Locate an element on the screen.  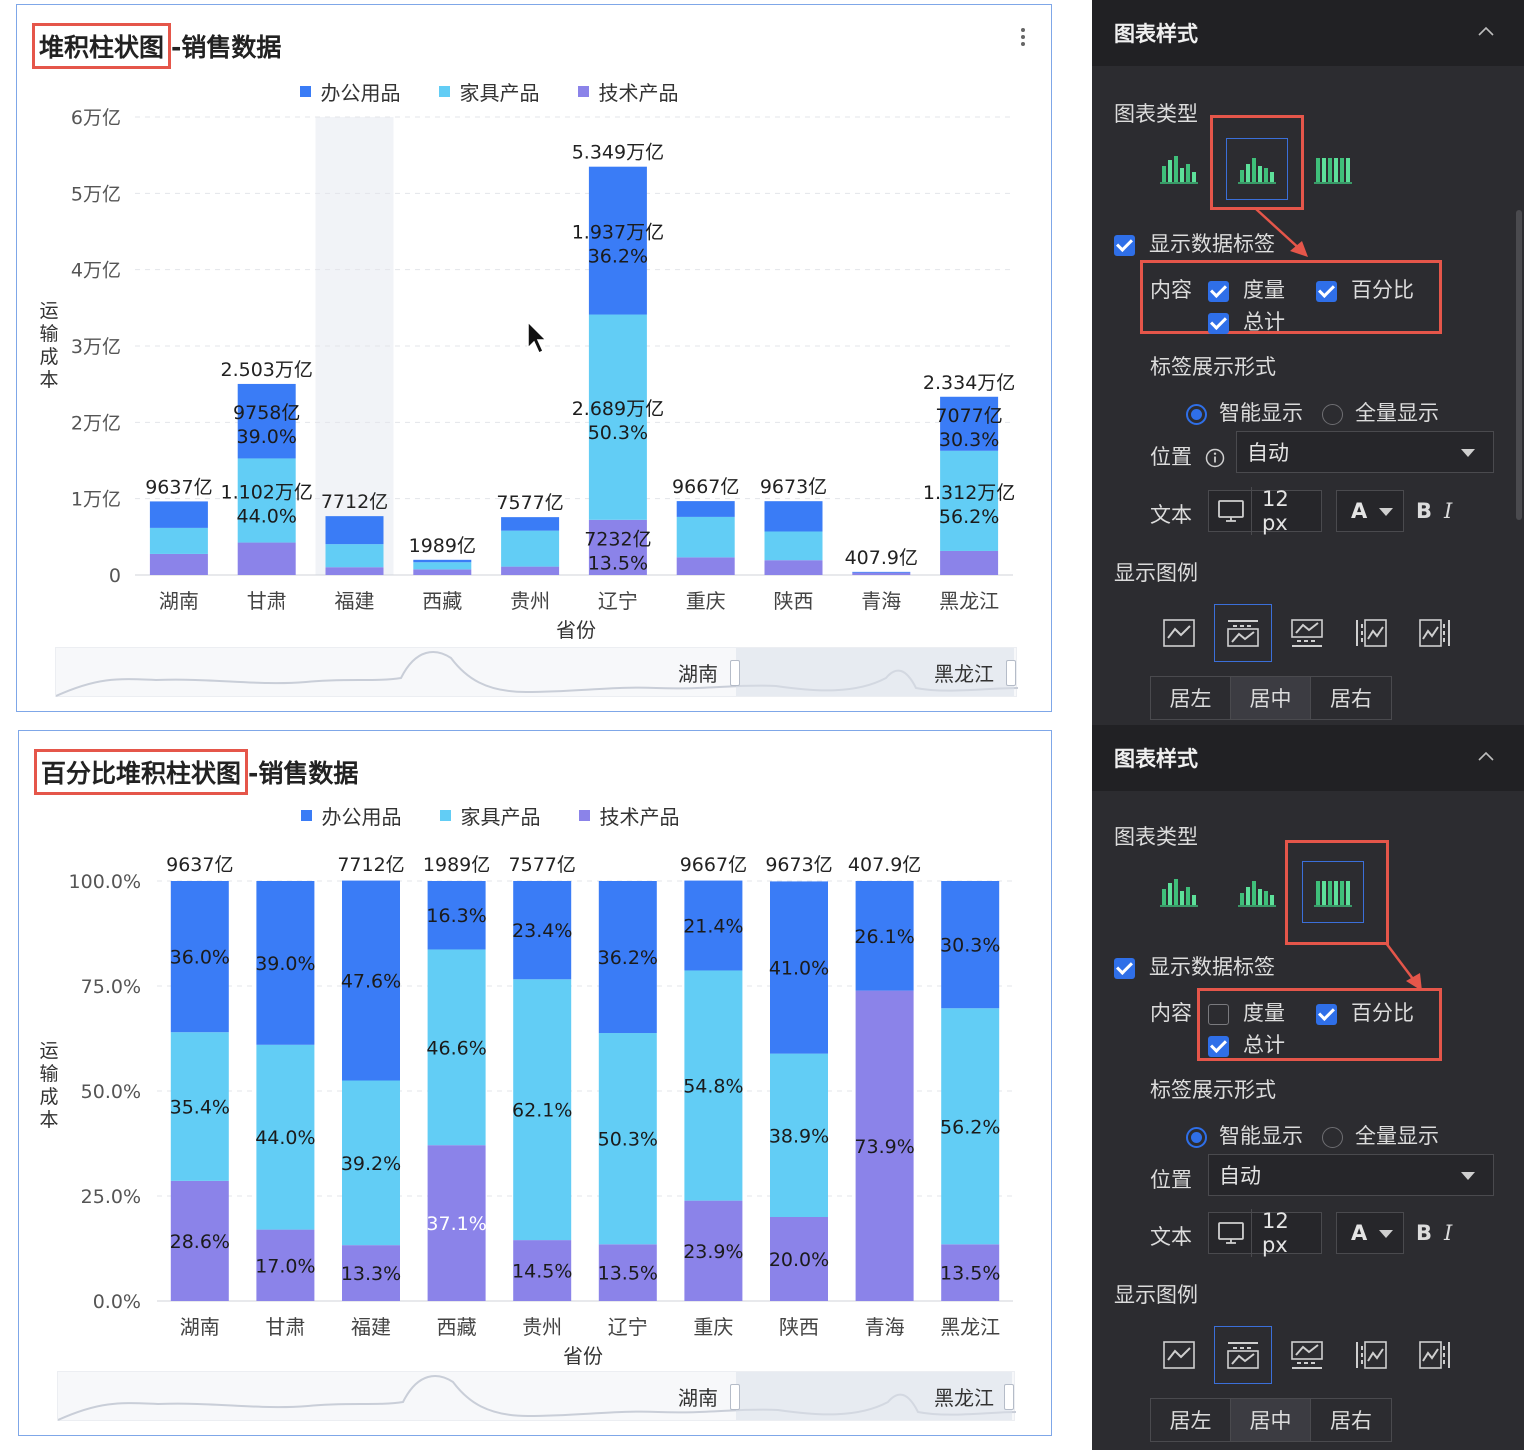
percent-stacked-bar-type-icon is located at coordinates (1333, 169).